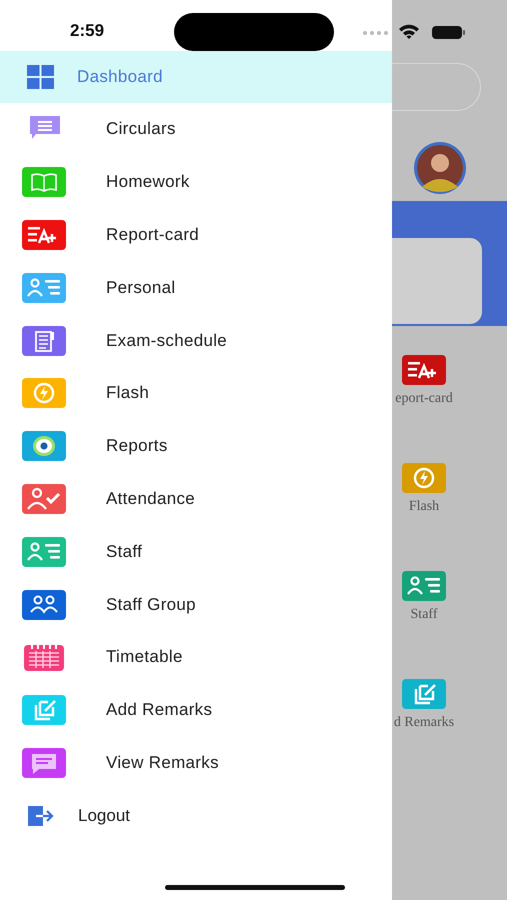 The height and width of the screenshot is (900, 507). What do you see at coordinates (196, 340) in the screenshot?
I see `menu-item: Exam-schedule` at bounding box center [196, 340].